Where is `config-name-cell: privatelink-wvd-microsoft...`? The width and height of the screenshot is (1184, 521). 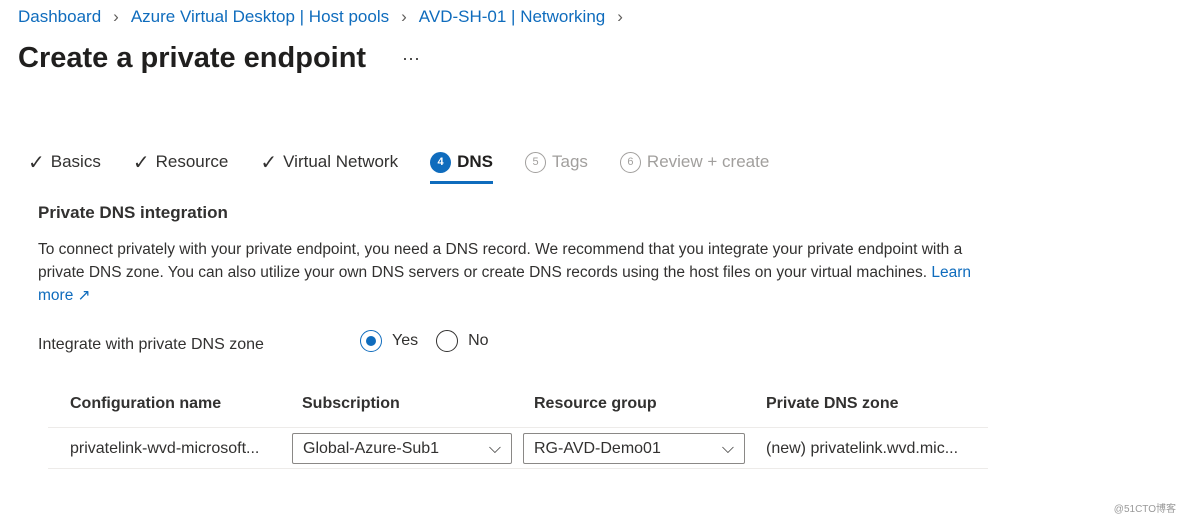 config-name-cell: privatelink-wvd-microsoft... is located at coordinates (165, 448).